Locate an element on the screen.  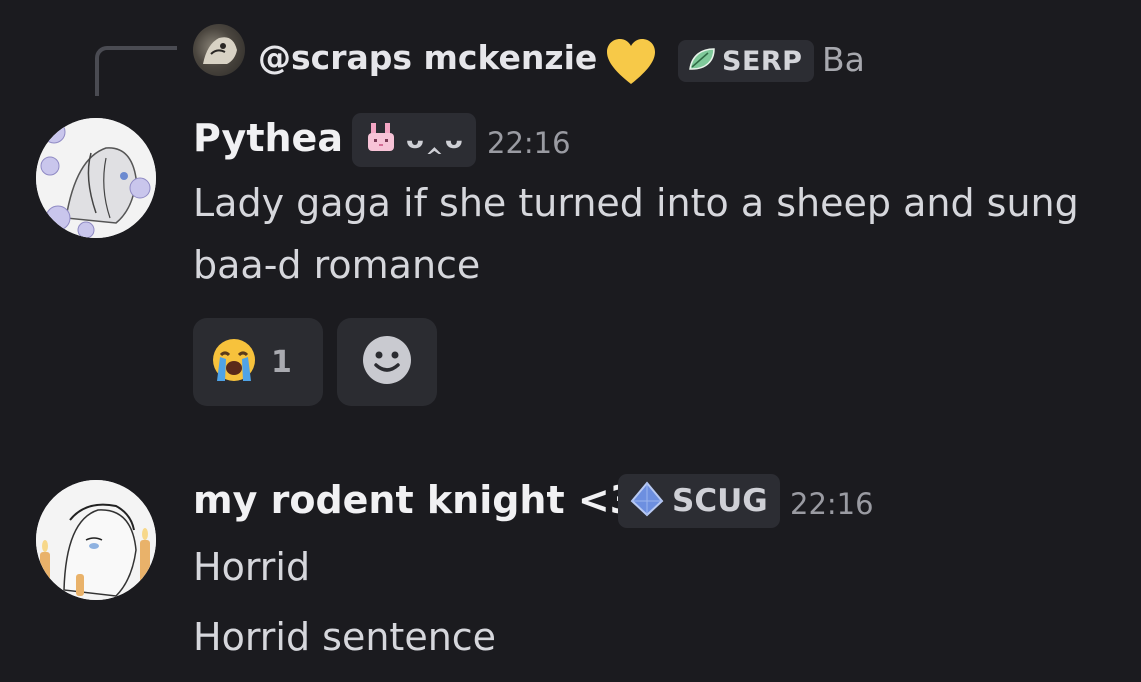
smiley-face-icon is located at coordinates (387, 362).